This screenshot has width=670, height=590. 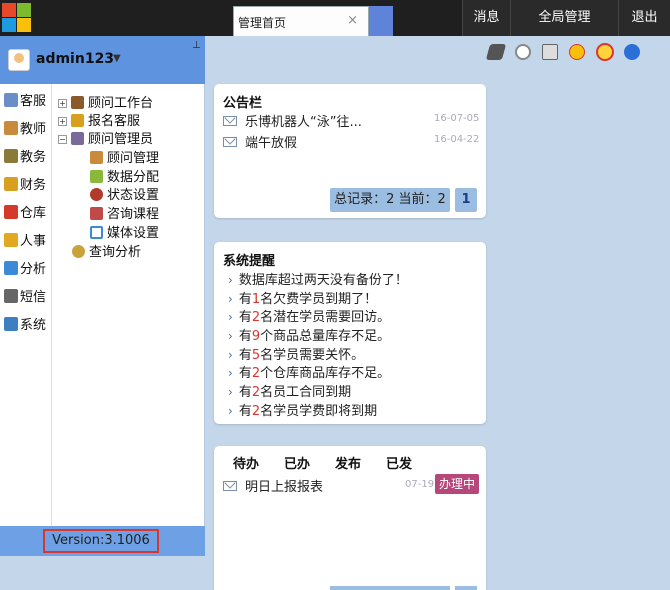 What do you see at coordinates (101, 541) in the screenshot?
I see `version-label: Version:3.1006` at bounding box center [101, 541].